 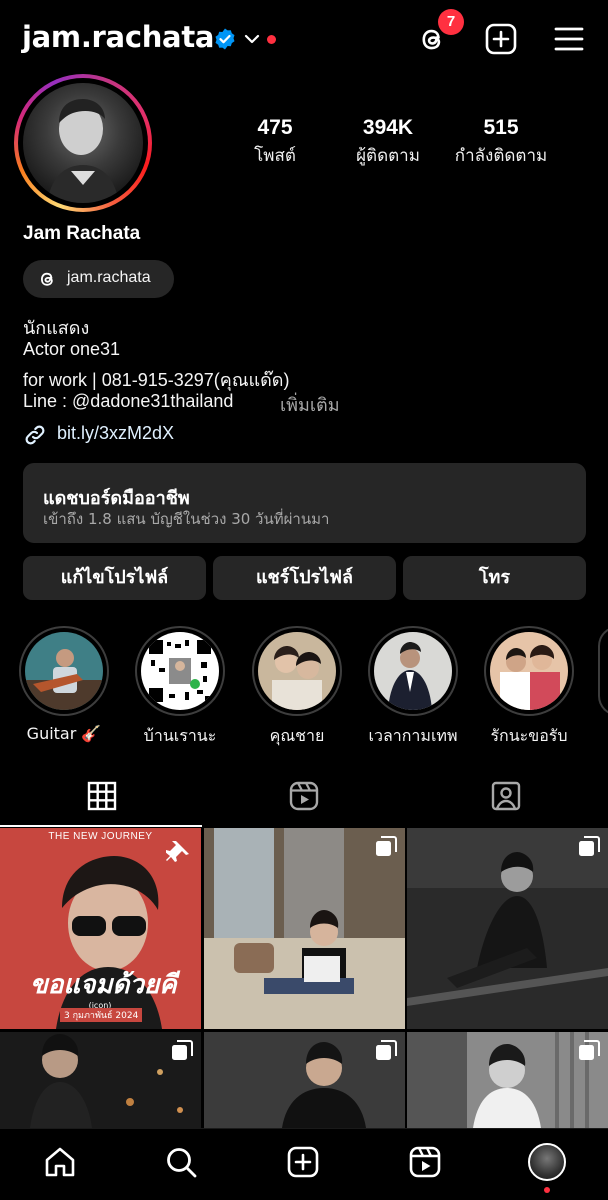 I want to click on highlight-love-you-sir: รักนะขอรับ, so click(x=529, y=687).